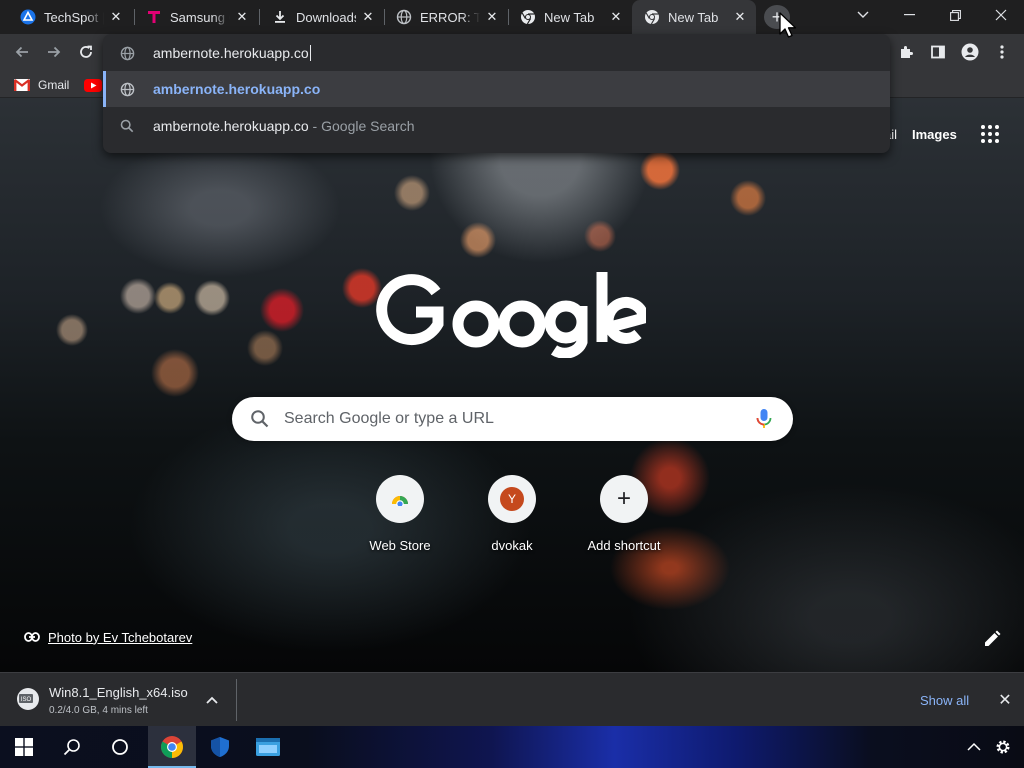 The image size is (1024, 768). What do you see at coordinates (22, 85) in the screenshot?
I see `gmail-icon` at bounding box center [22, 85].